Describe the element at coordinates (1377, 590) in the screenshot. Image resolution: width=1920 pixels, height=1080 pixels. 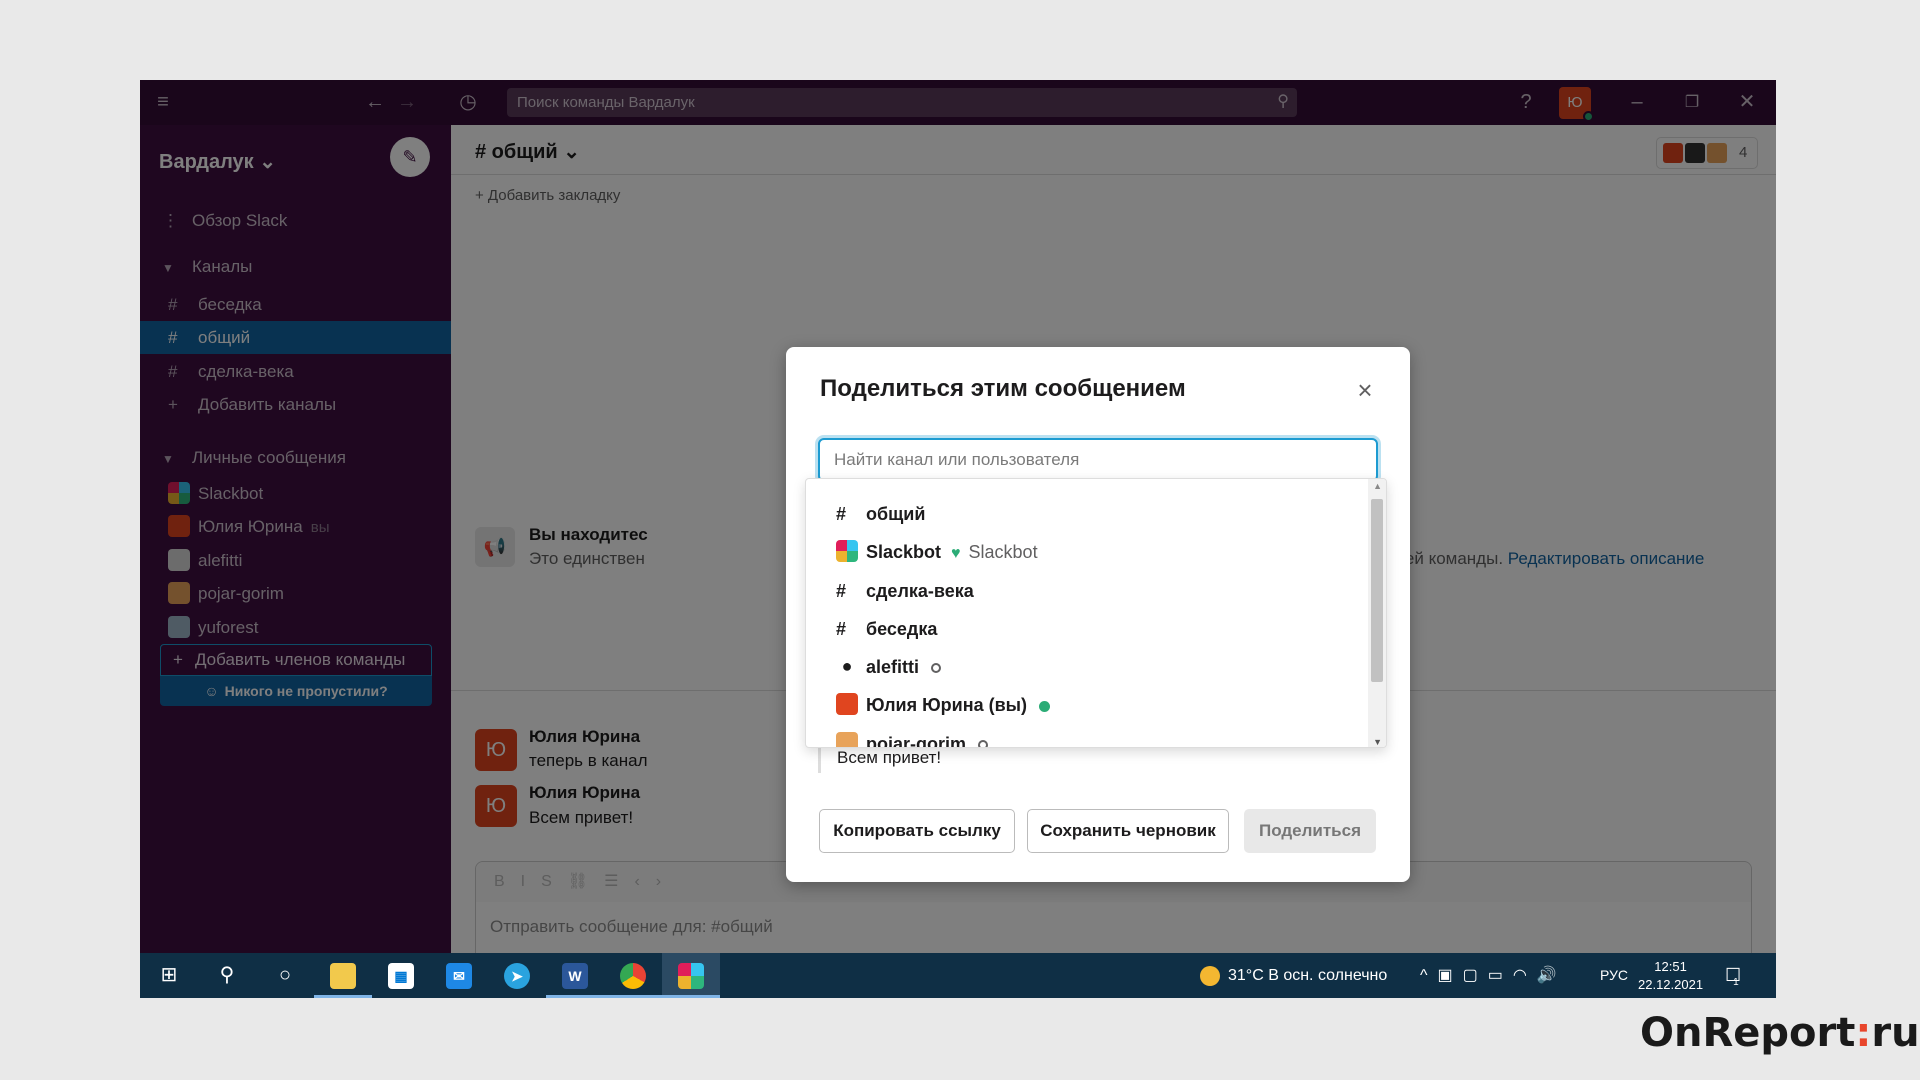
I see `scrollbar-thumb` at that location.